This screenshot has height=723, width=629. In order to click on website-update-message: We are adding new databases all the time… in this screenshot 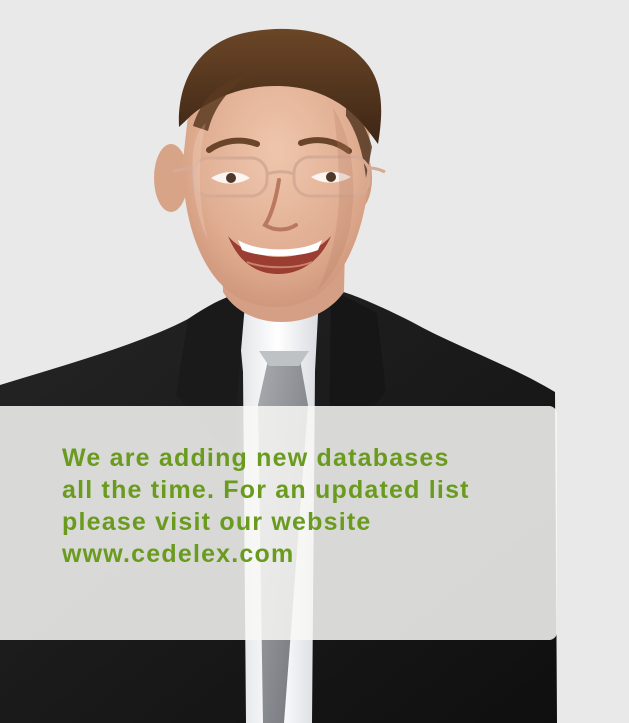, I will do `click(266, 506)`.